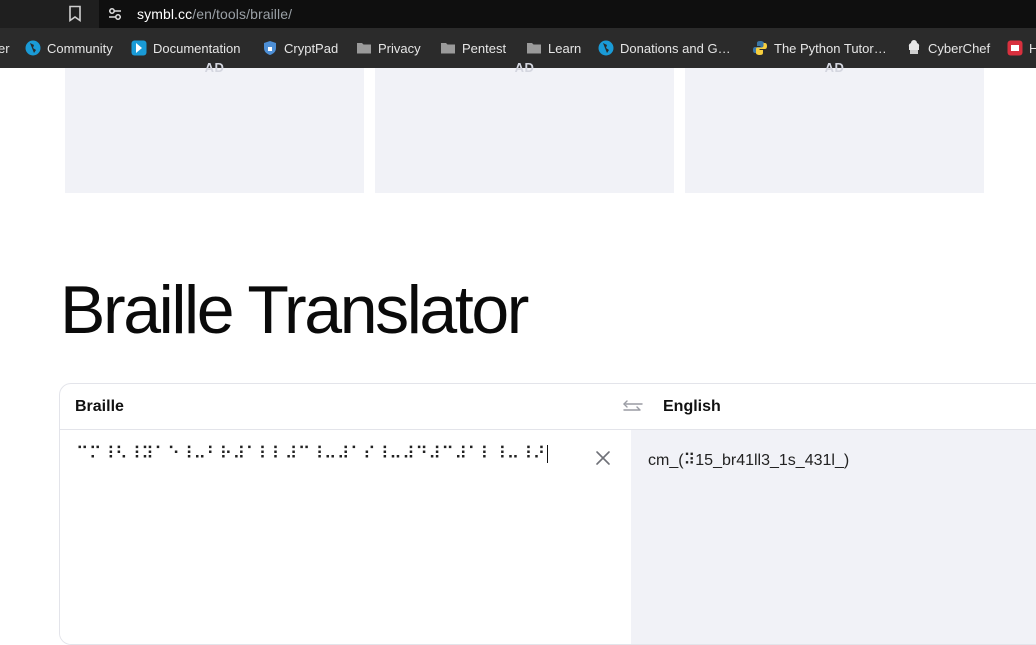  What do you see at coordinates (833, 537) in the screenshot?
I see `english-output: cm_(⠽15_br41ll3_1s_431l_)` at bounding box center [833, 537].